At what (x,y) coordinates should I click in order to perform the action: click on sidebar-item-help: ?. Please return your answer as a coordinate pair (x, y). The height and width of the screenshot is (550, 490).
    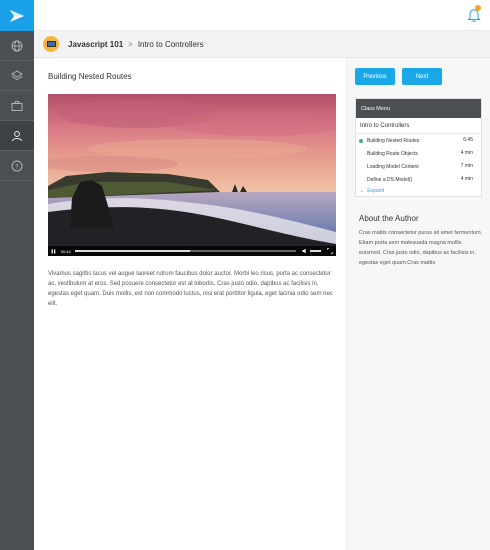
    Looking at the image, I should click on (17, 166).